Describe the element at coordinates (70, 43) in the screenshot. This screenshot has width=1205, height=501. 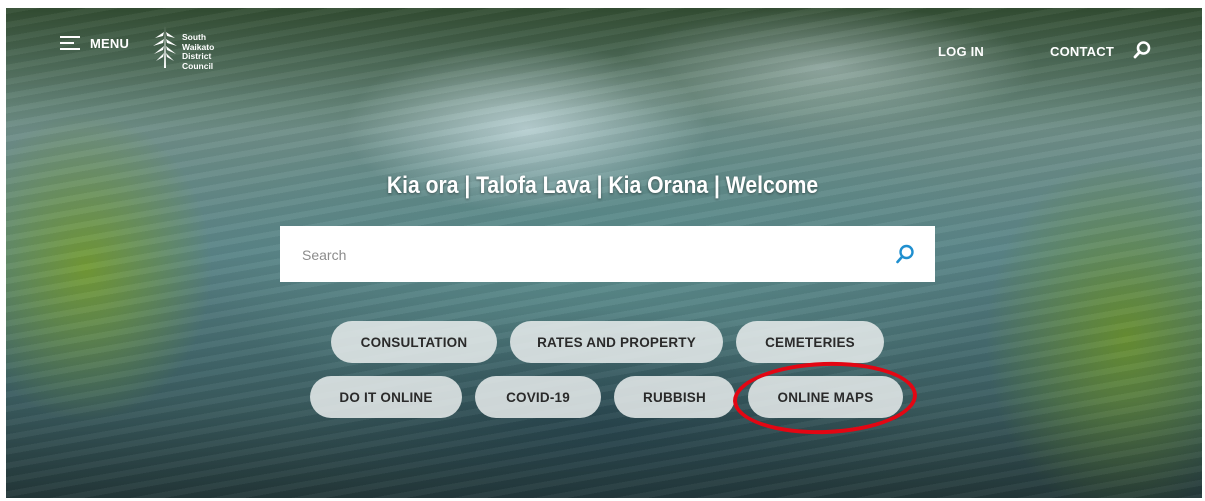
I see `hamburger-icon` at that location.